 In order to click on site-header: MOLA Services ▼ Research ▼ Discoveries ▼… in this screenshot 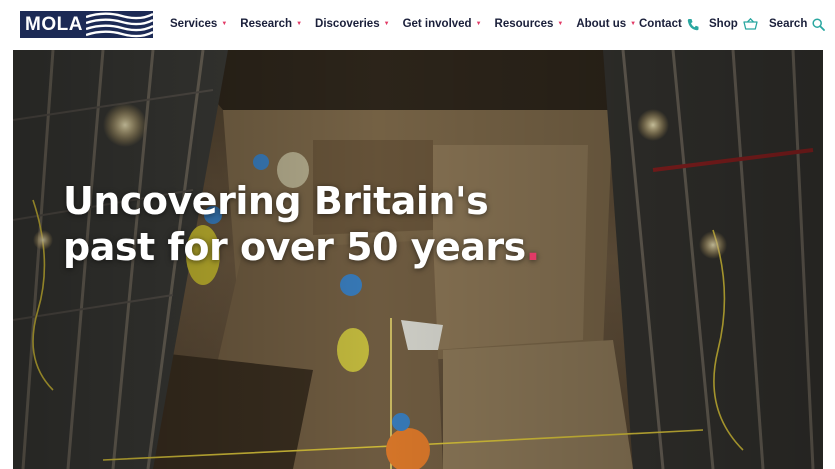, I will do `click(417, 24)`.